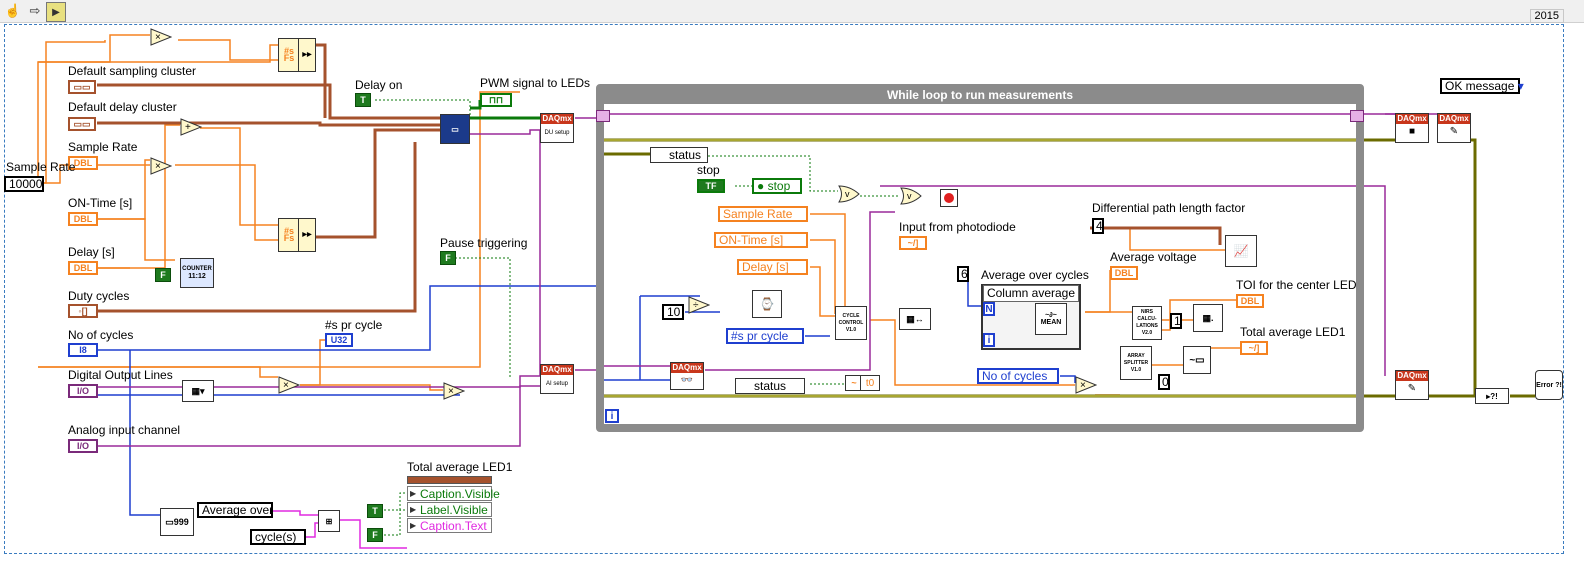 This screenshot has height=563, width=1584. What do you see at coordinates (687, 380) in the screenshot?
I see `daqmx-read-body: 👓` at bounding box center [687, 380].